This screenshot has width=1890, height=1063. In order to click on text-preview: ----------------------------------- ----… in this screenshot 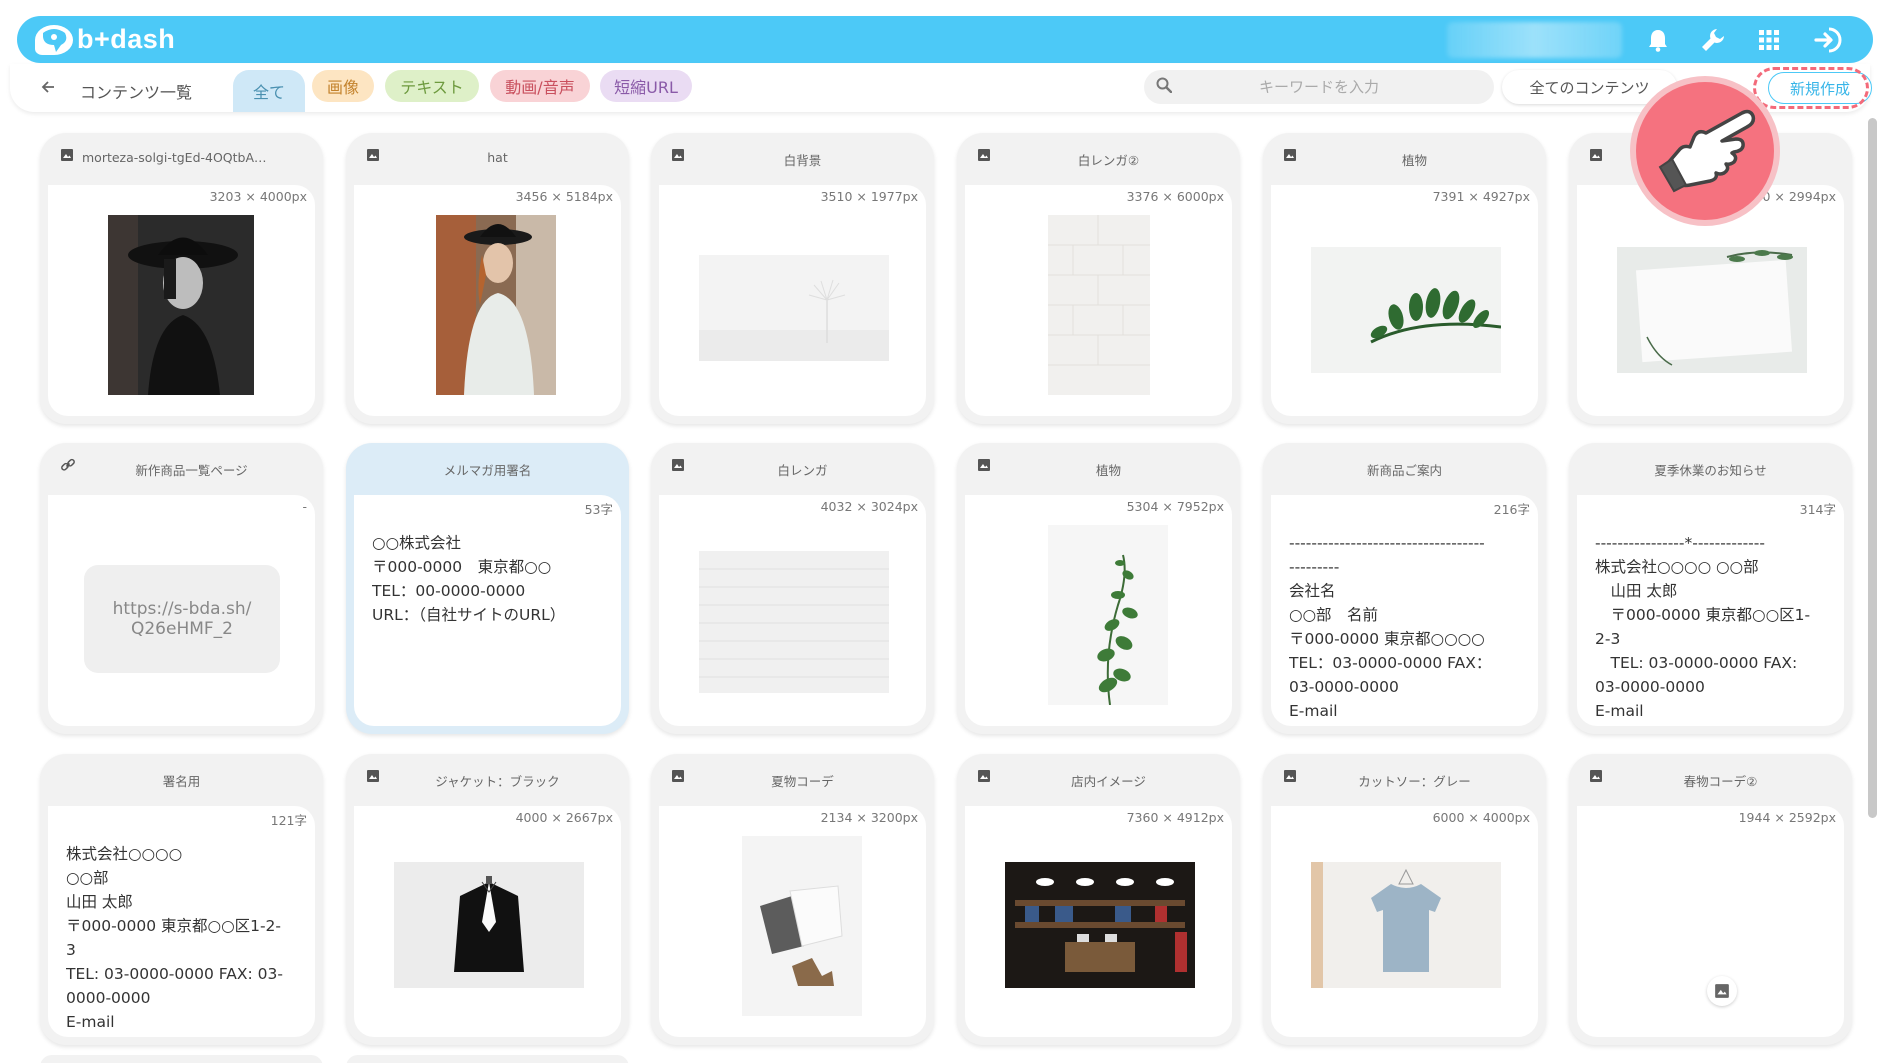, I will do `click(1390, 626)`.